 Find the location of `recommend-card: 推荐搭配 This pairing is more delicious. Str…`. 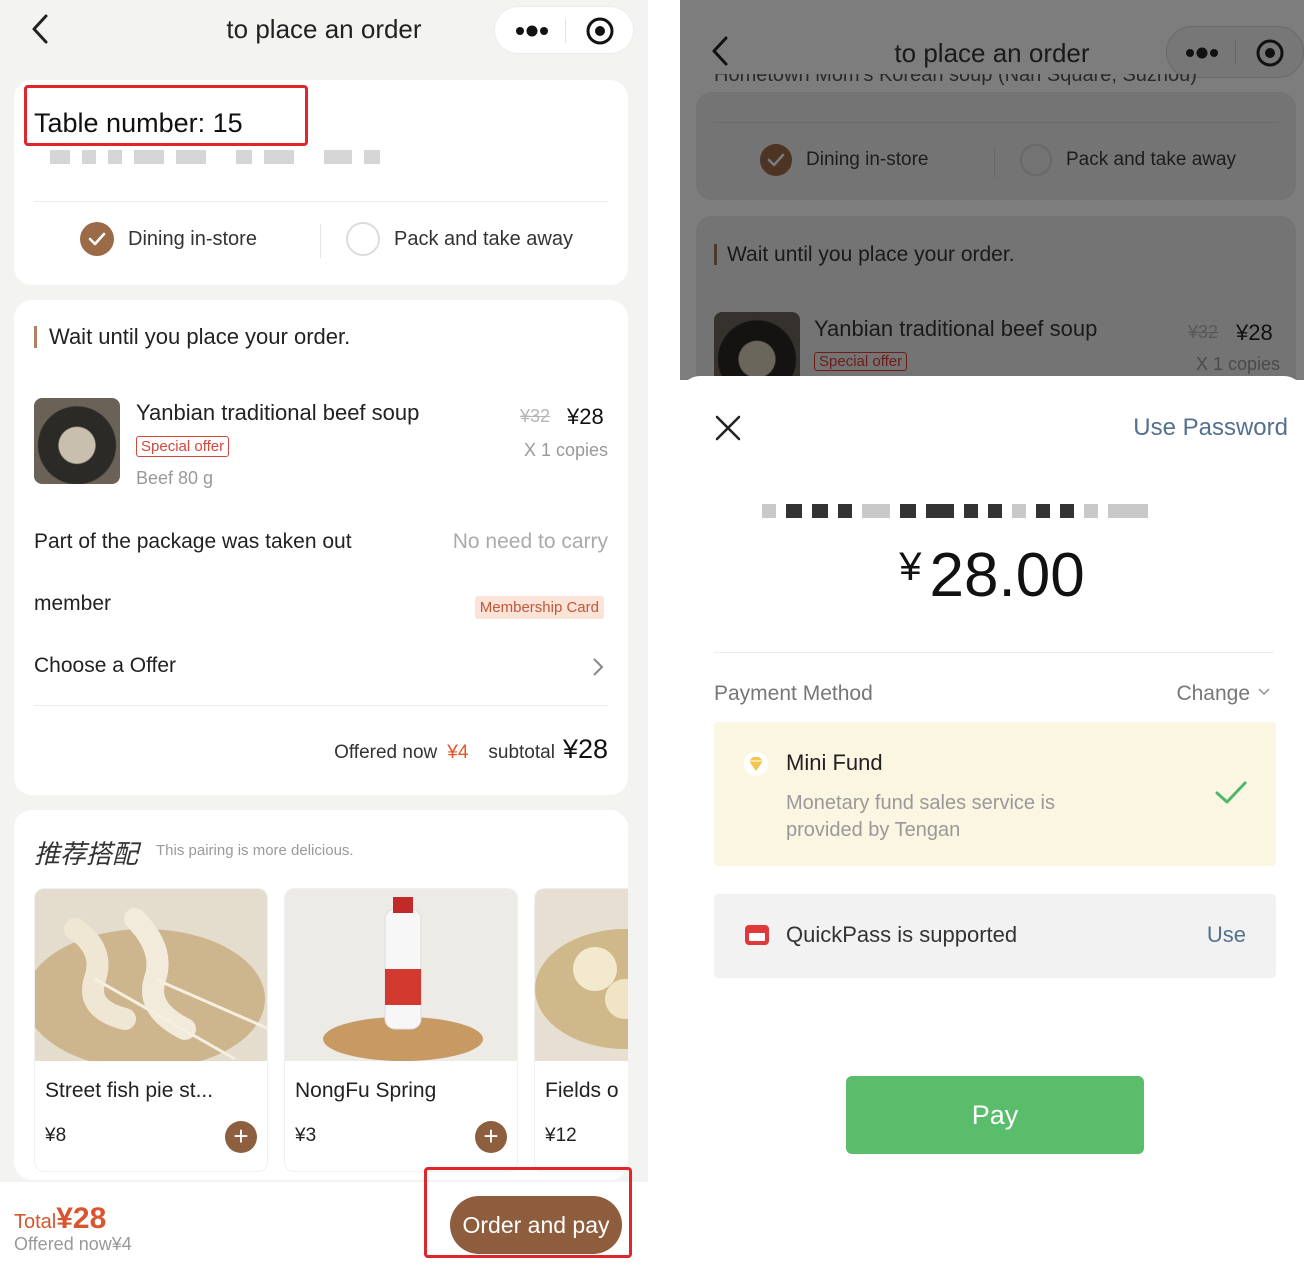

recommend-card: 推荐搭配 This pairing is more delicious. Str… is located at coordinates (321, 995).